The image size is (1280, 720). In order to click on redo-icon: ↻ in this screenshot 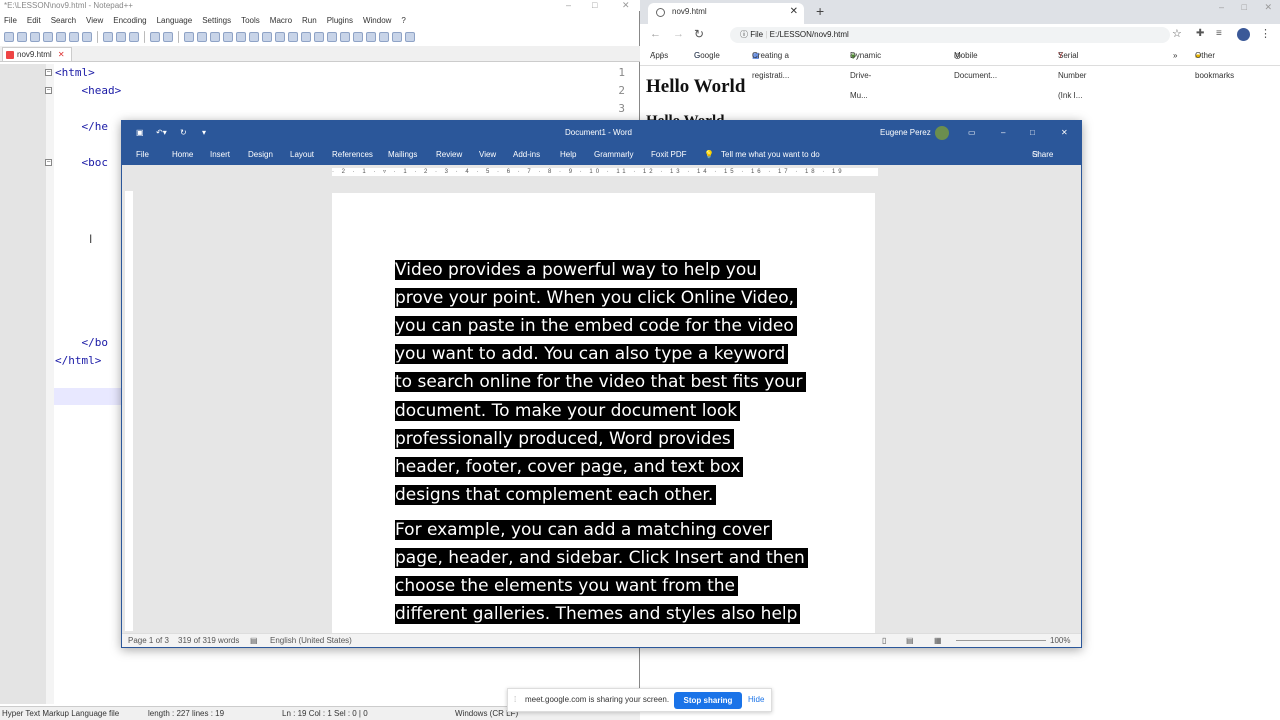, I will do `click(183, 133)`.